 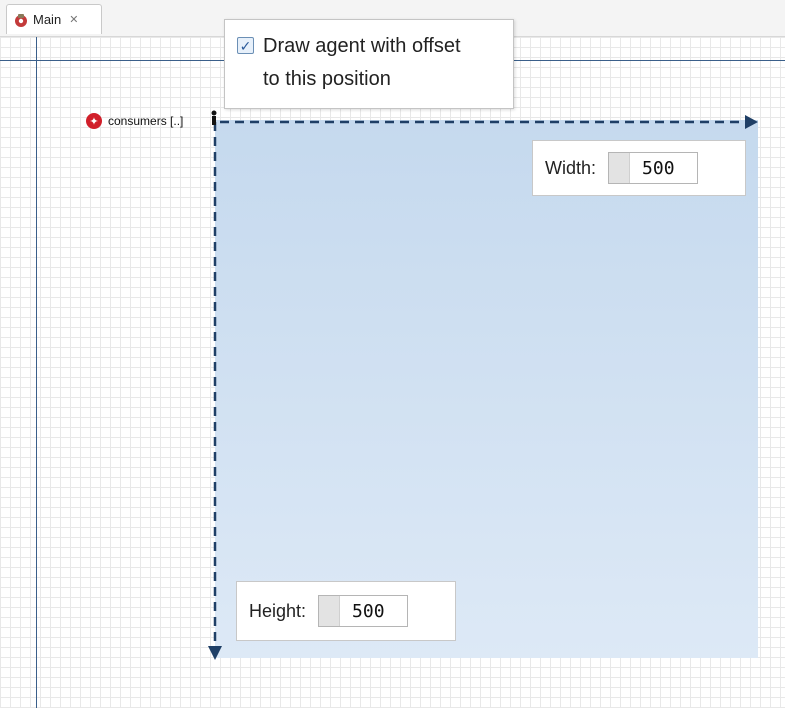 What do you see at coordinates (362, 46) in the screenshot?
I see `checkbox-label-line1: Draw agent with offset` at bounding box center [362, 46].